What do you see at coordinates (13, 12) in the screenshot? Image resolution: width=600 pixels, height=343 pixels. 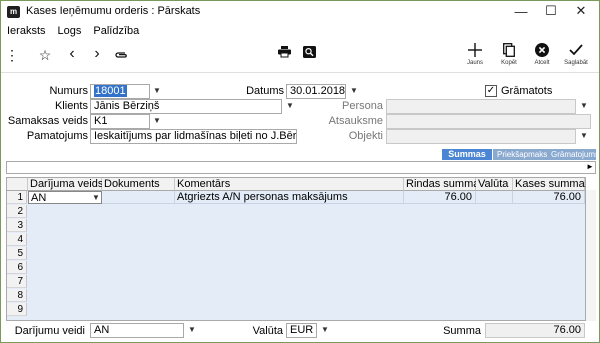 I see `app-icon: m` at bounding box center [13, 12].